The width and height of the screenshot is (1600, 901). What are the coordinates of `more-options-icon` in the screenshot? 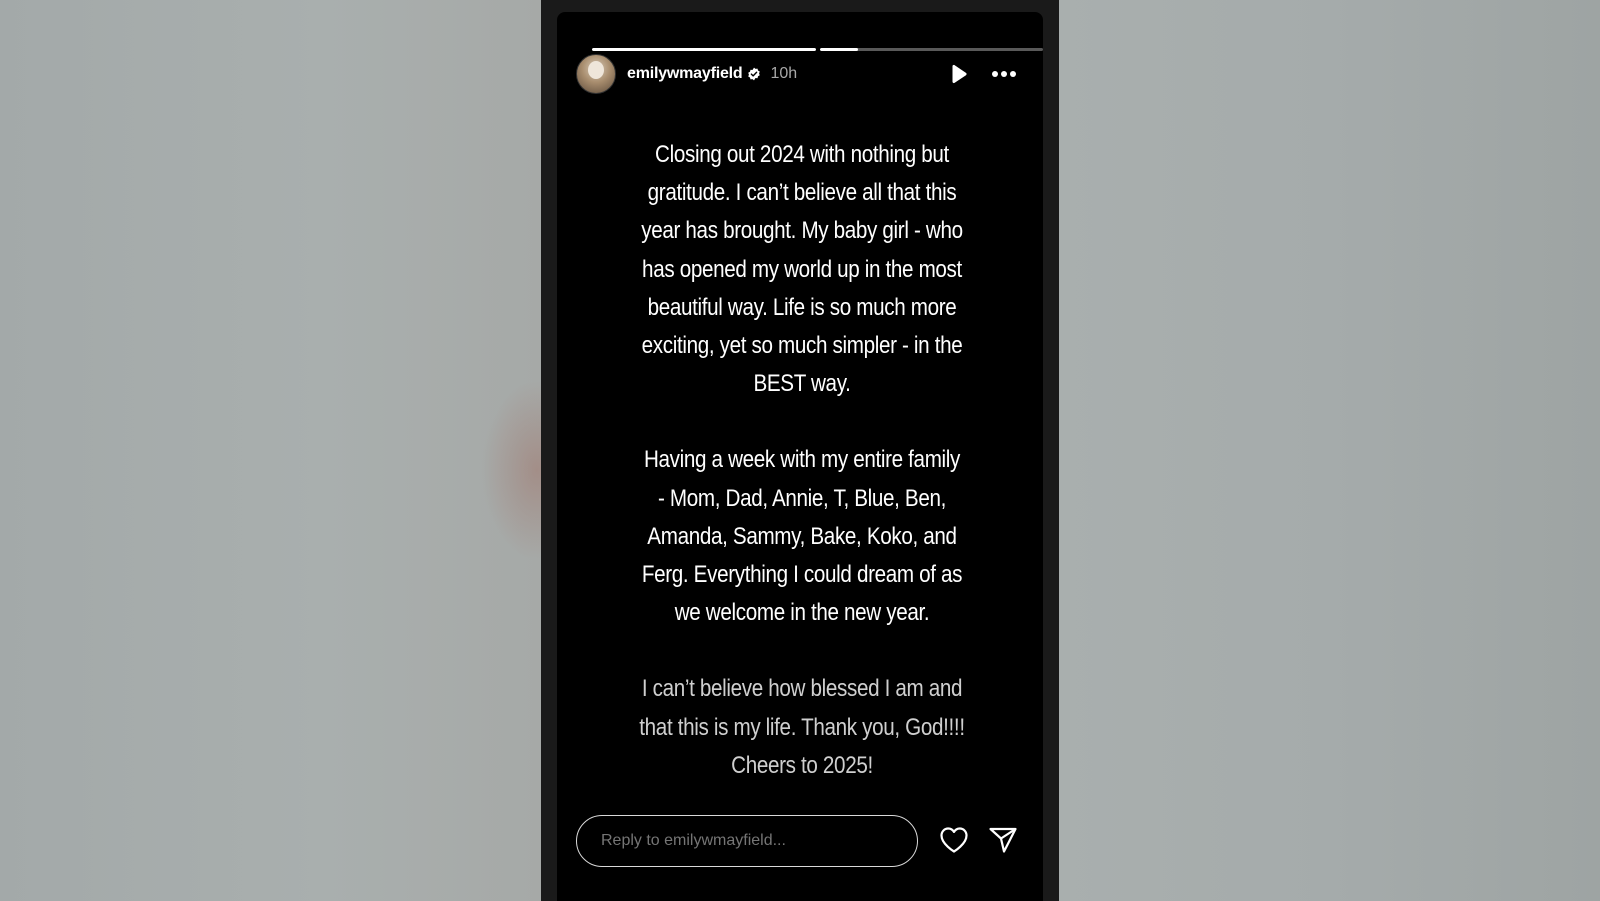 It's located at (1004, 74).